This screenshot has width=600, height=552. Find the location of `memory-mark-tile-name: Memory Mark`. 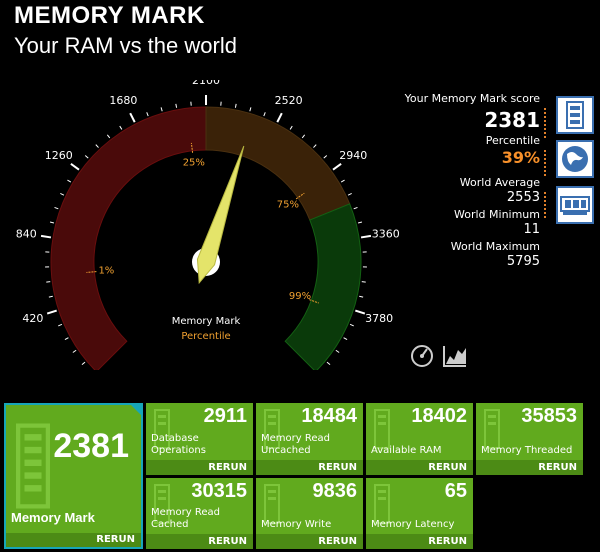

memory-mark-tile-name: Memory Mark is located at coordinates (53, 517).